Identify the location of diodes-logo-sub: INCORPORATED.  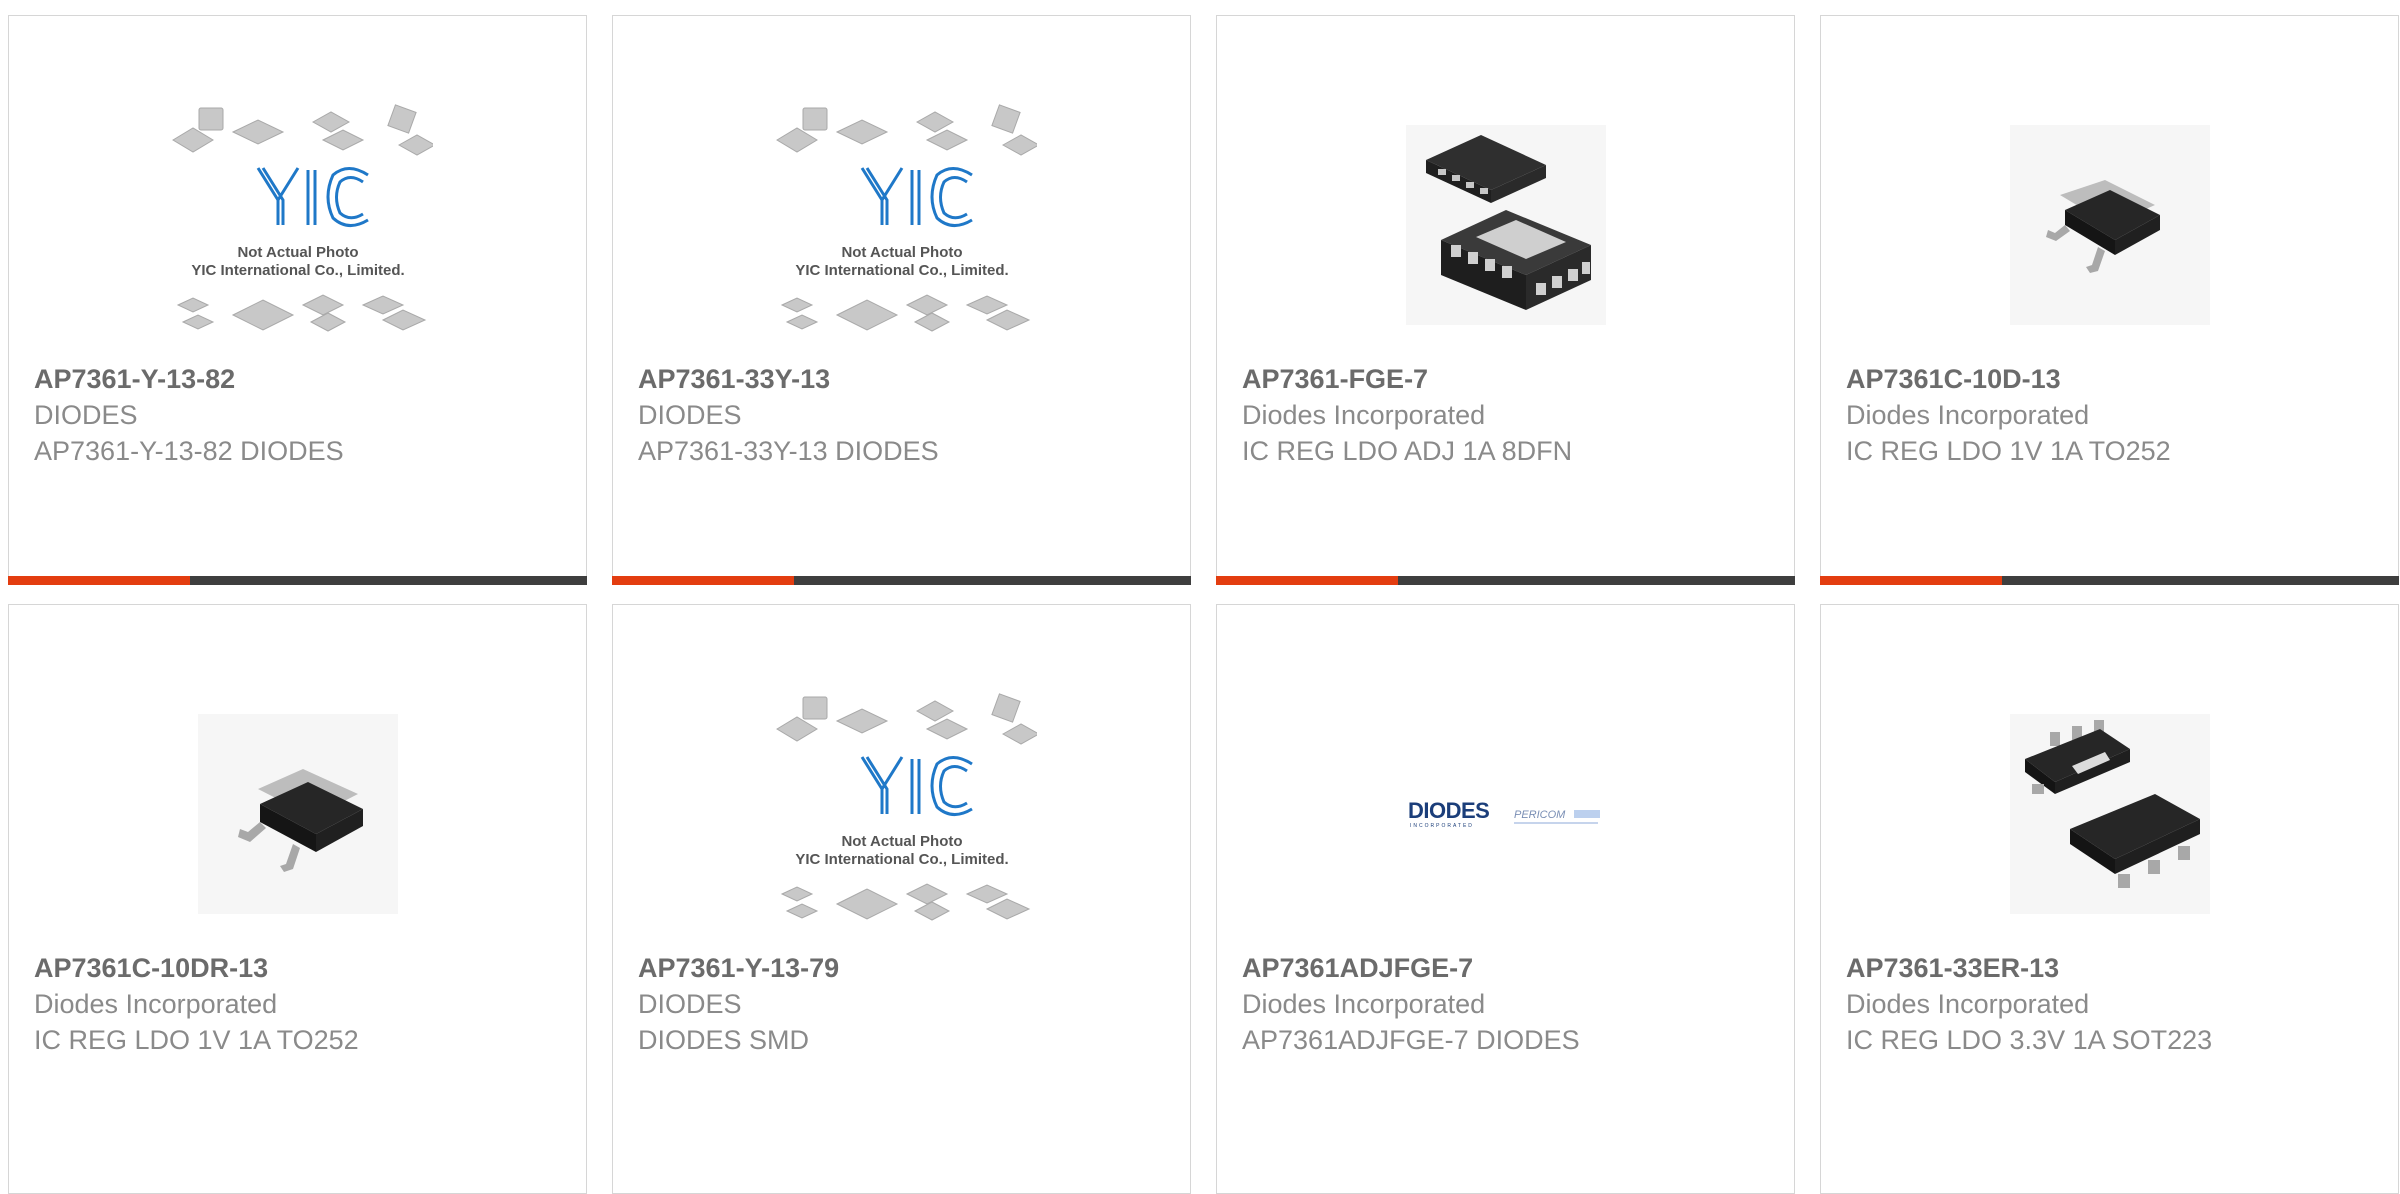
(1442, 826).